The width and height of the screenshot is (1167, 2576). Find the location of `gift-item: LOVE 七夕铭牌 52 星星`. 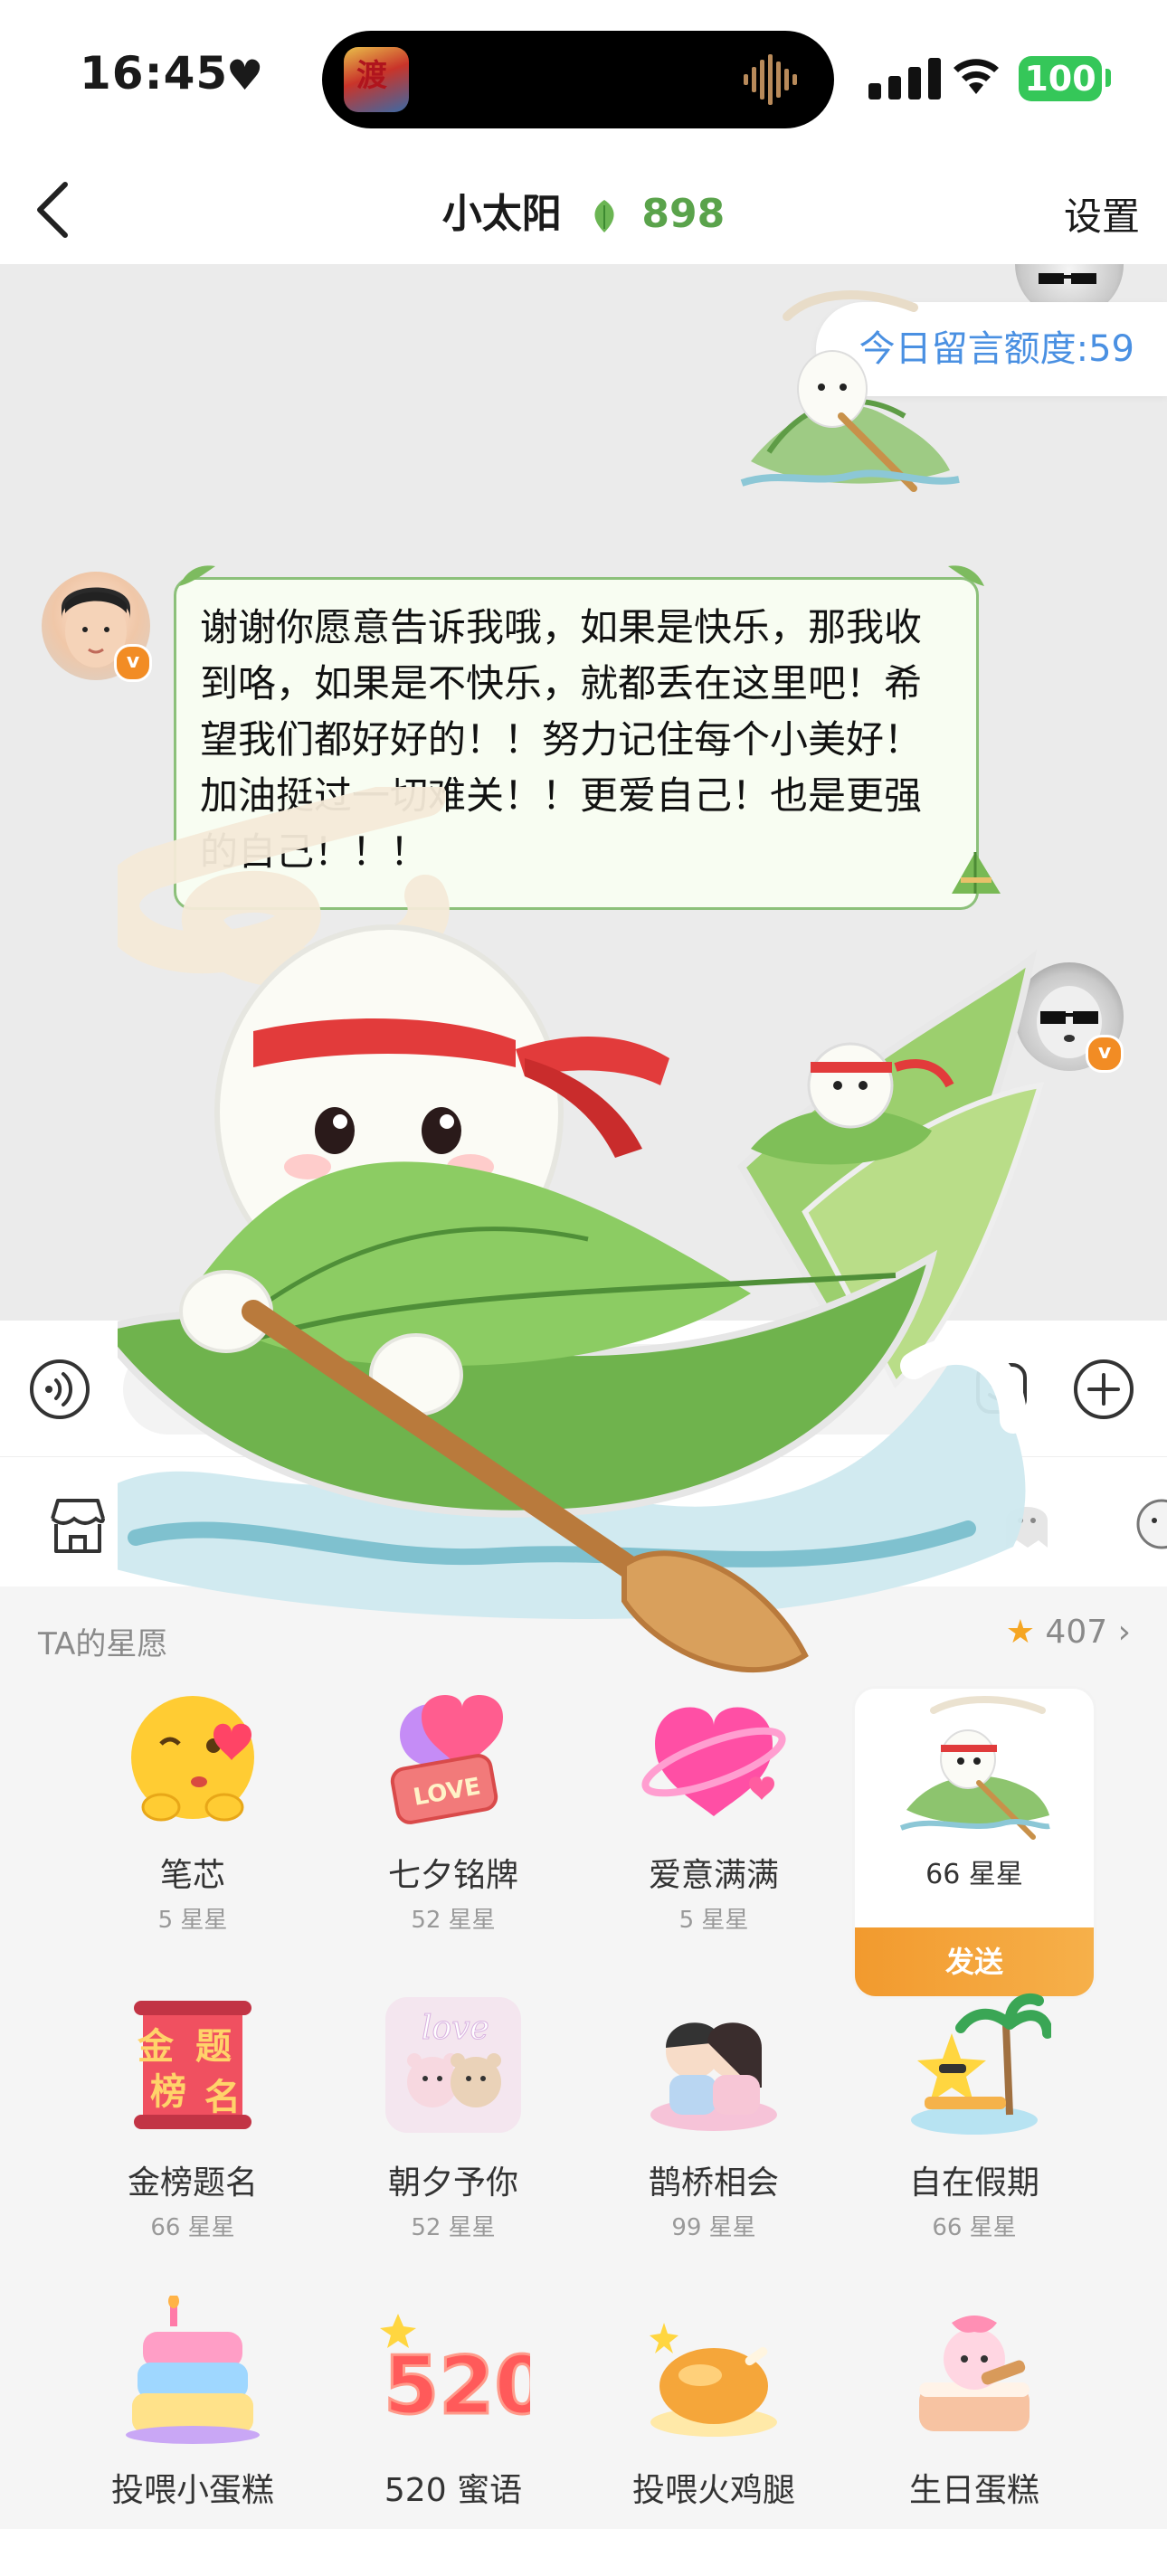

gift-item: LOVE 七夕铭牌 52 星星 is located at coordinates (453, 1817).